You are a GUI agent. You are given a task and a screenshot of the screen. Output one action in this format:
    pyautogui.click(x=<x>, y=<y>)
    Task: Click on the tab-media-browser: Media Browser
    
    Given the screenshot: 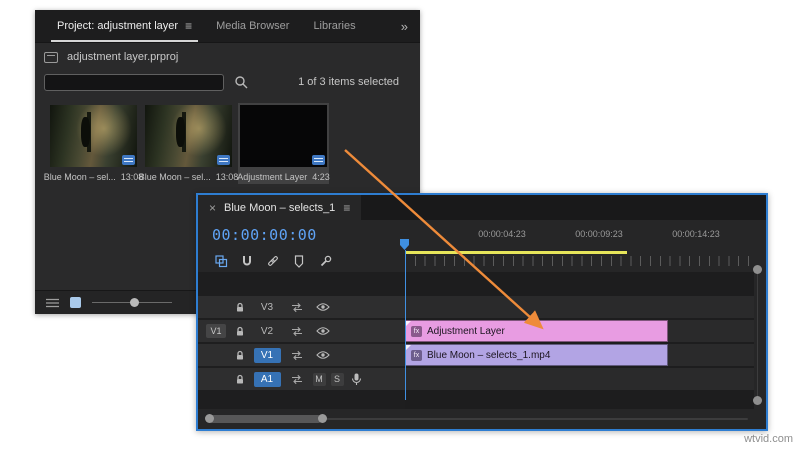 What is the action you would take?
    pyautogui.click(x=252, y=26)
    